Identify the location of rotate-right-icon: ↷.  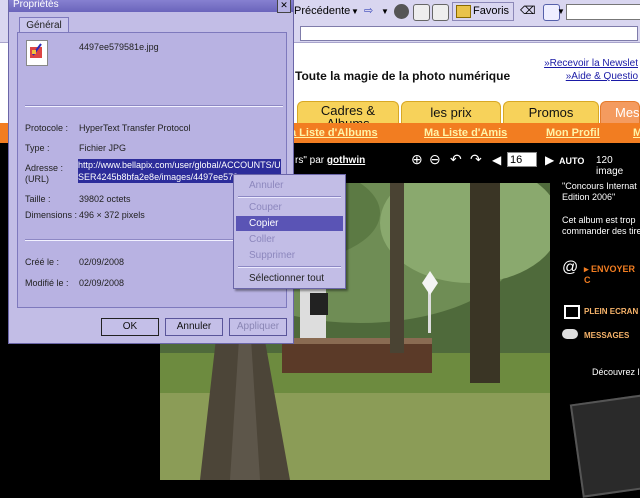
(476, 159).